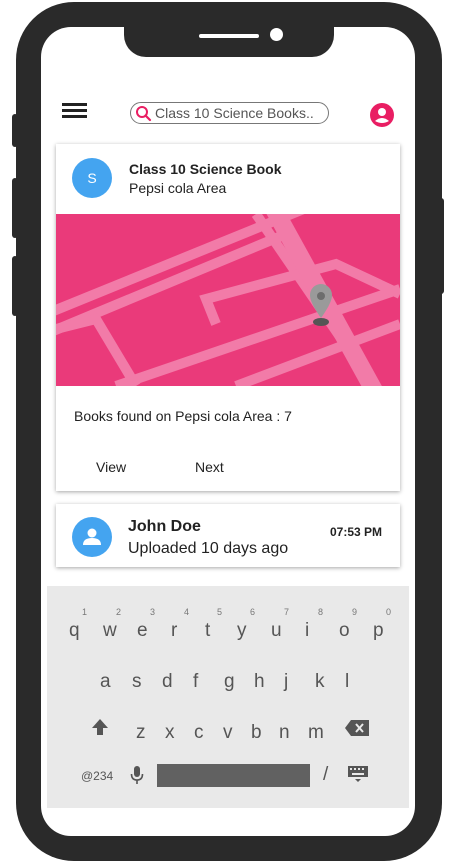 Image resolution: width=465 pixels, height=864 pixels. I want to click on key: b, so click(256, 733).